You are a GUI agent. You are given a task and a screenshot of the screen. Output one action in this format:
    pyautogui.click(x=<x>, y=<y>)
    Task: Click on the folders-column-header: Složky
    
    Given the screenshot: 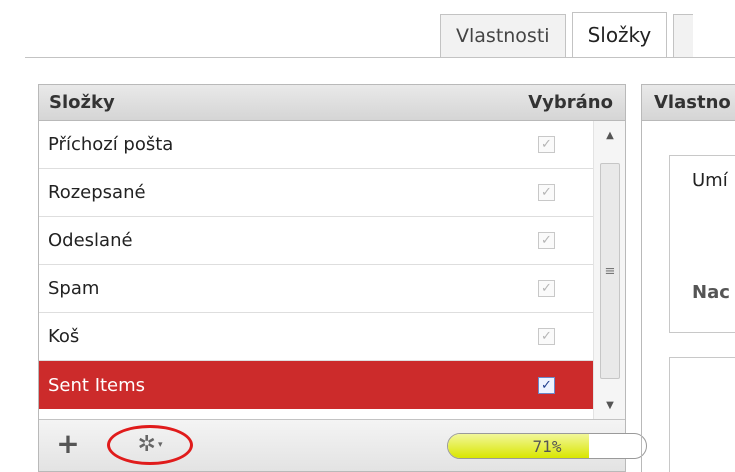 What is the action you would take?
    pyautogui.click(x=82, y=102)
    